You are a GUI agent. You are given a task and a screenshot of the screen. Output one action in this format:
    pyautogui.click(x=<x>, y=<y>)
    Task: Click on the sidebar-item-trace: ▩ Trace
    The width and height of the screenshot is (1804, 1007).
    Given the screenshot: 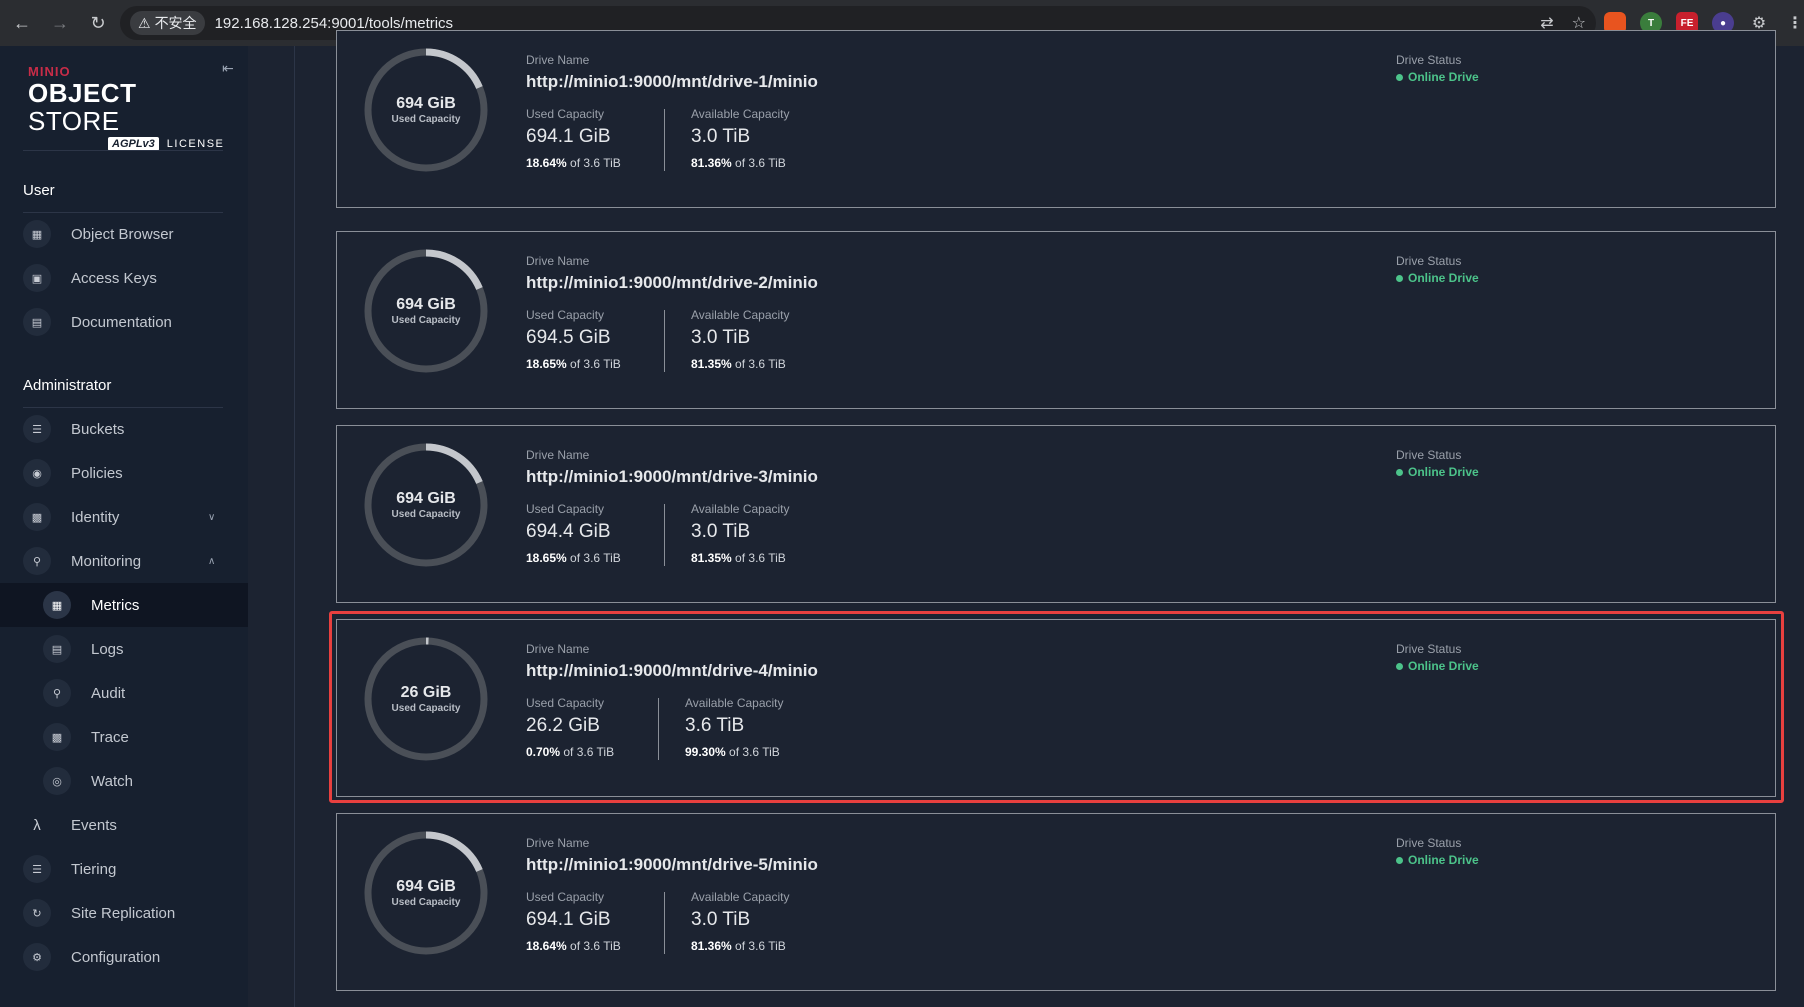 What is the action you would take?
    pyautogui.click(x=124, y=737)
    